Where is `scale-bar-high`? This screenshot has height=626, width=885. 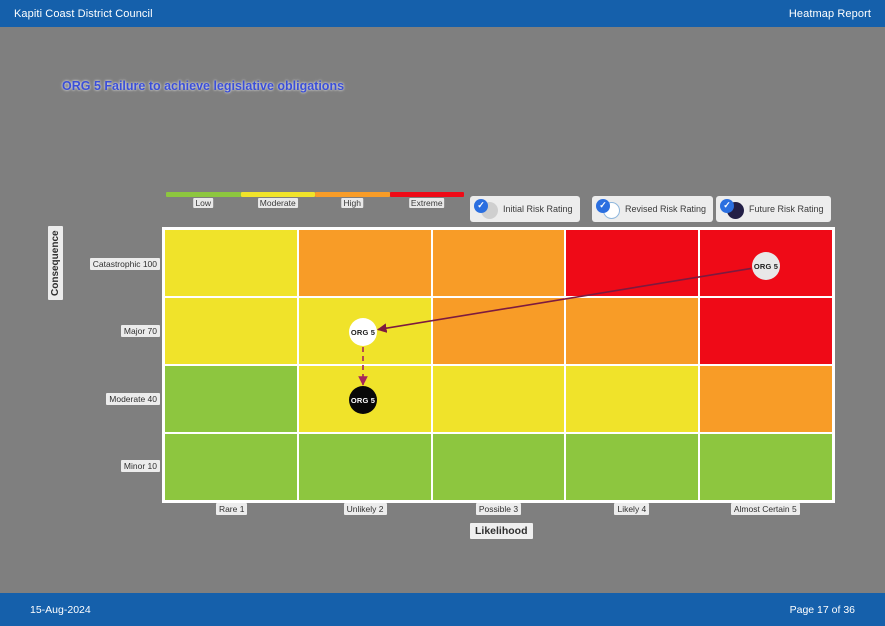 scale-bar-high is located at coordinates (352, 194).